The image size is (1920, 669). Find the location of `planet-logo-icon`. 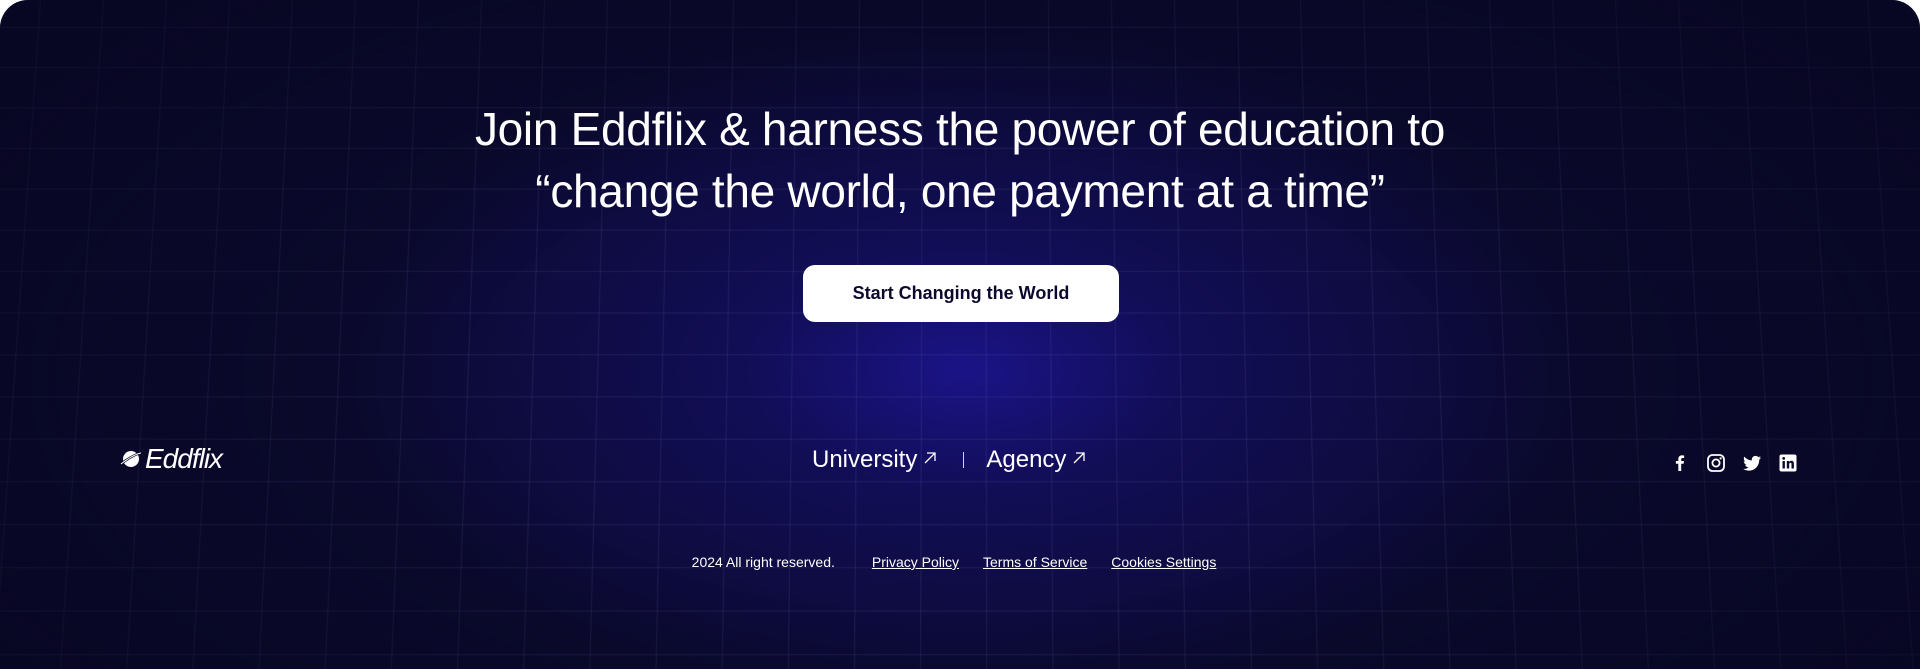

planet-logo-icon is located at coordinates (131, 459).